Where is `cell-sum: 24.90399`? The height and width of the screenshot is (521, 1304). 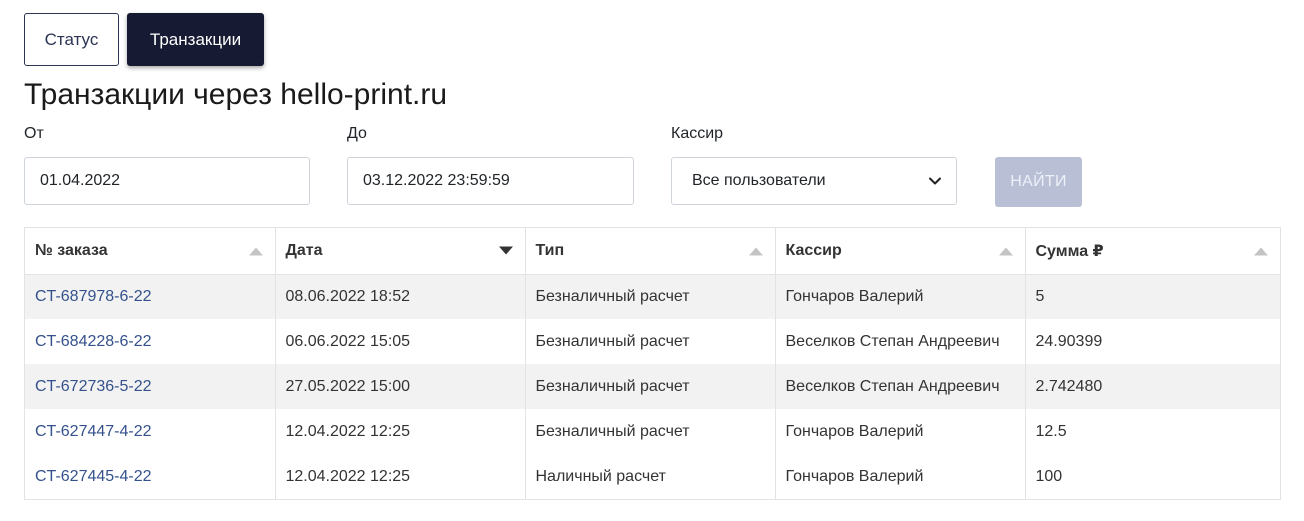 cell-sum: 24.90399 is located at coordinates (1152, 341).